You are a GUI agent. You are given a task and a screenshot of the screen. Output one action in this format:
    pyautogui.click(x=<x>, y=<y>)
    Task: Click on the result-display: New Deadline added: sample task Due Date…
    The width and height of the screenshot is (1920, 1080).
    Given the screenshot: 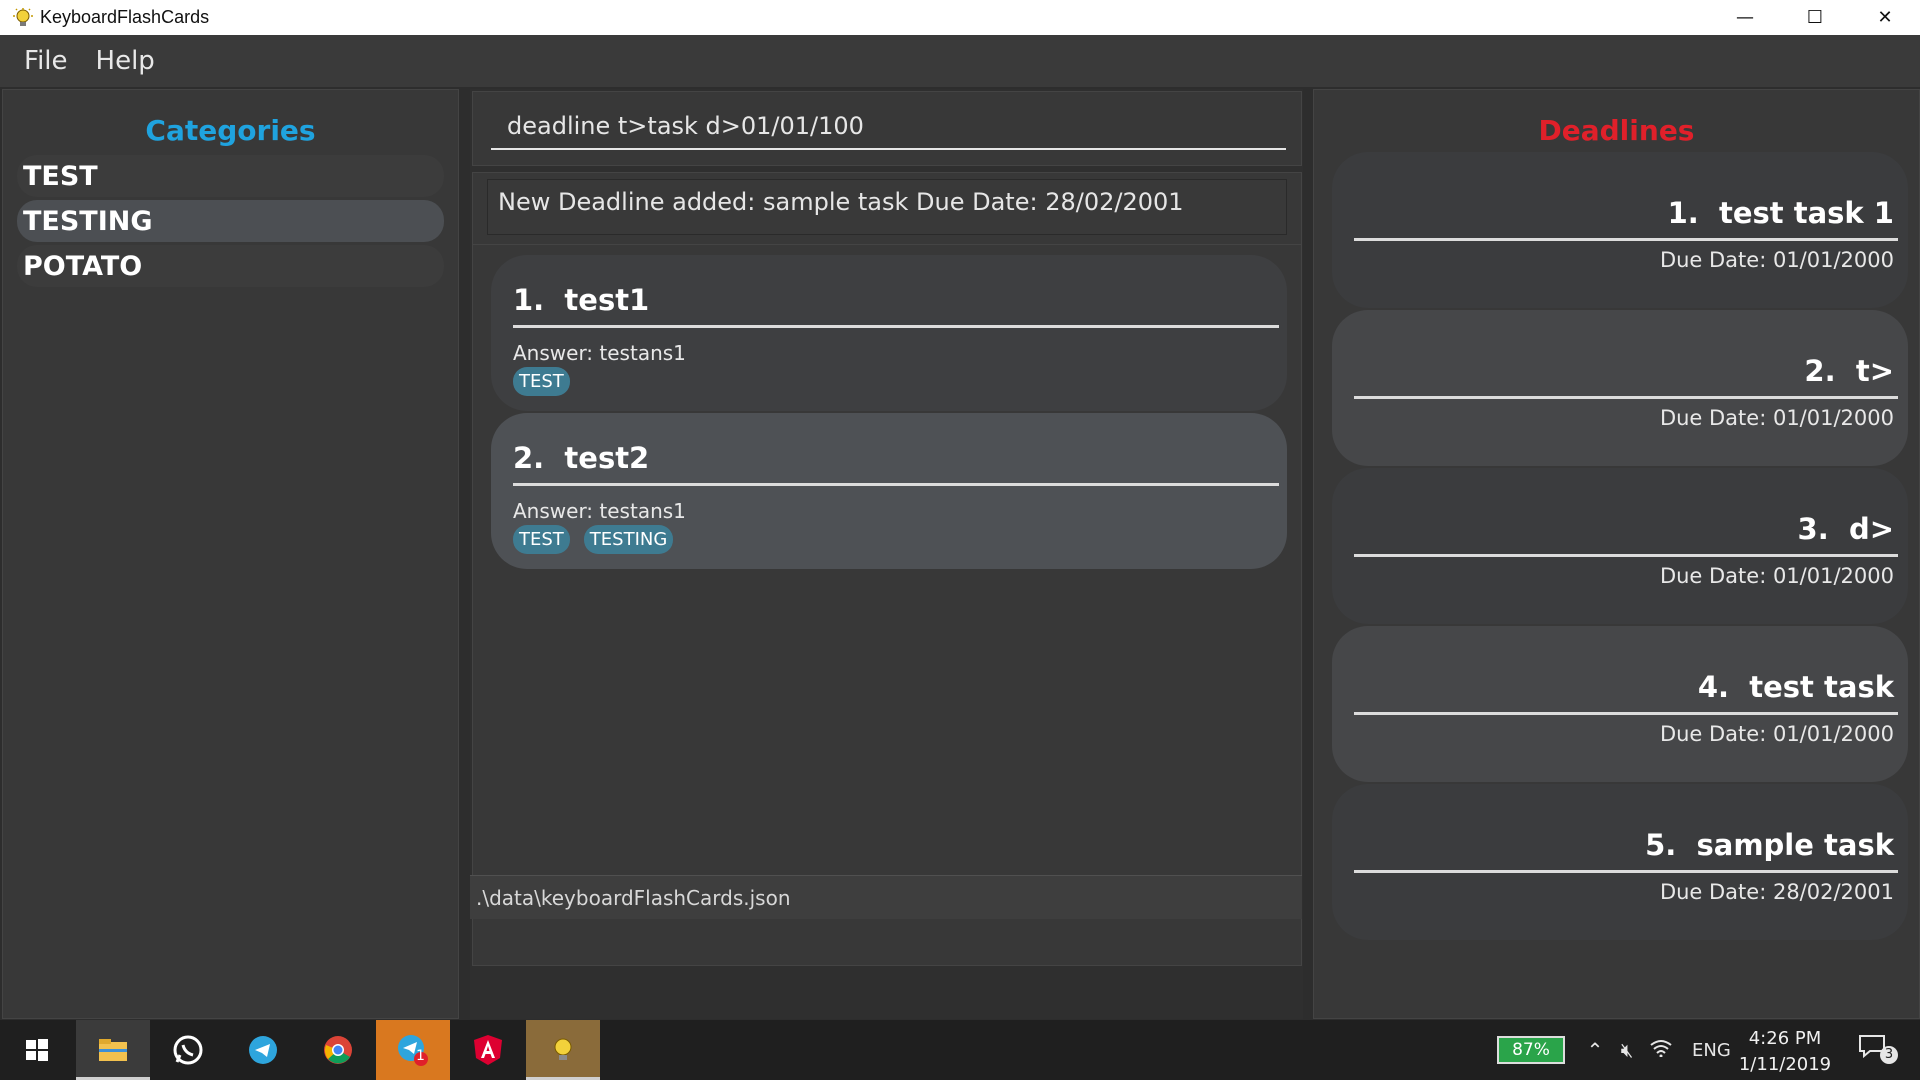 What is the action you would take?
    pyautogui.click(x=887, y=207)
    